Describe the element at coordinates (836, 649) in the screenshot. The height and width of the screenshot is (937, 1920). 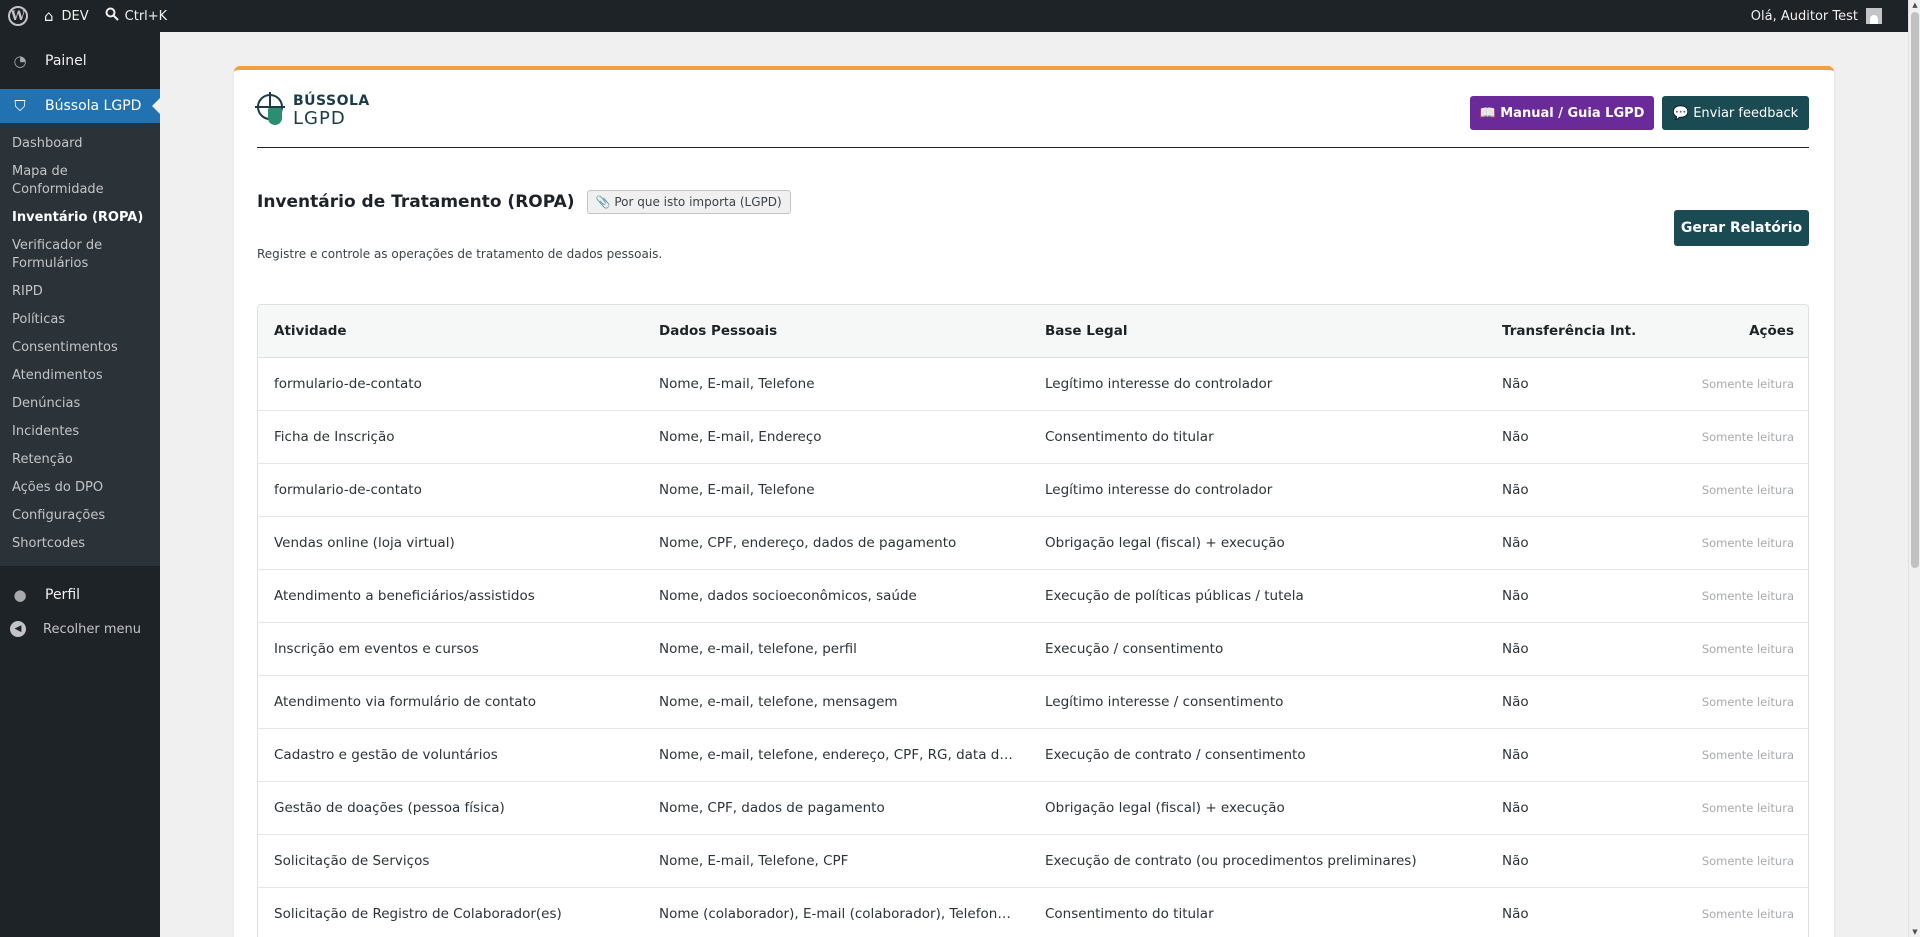
I see `cell-dados-pessoais: Nome, e-mail, telefone, perfil` at that location.